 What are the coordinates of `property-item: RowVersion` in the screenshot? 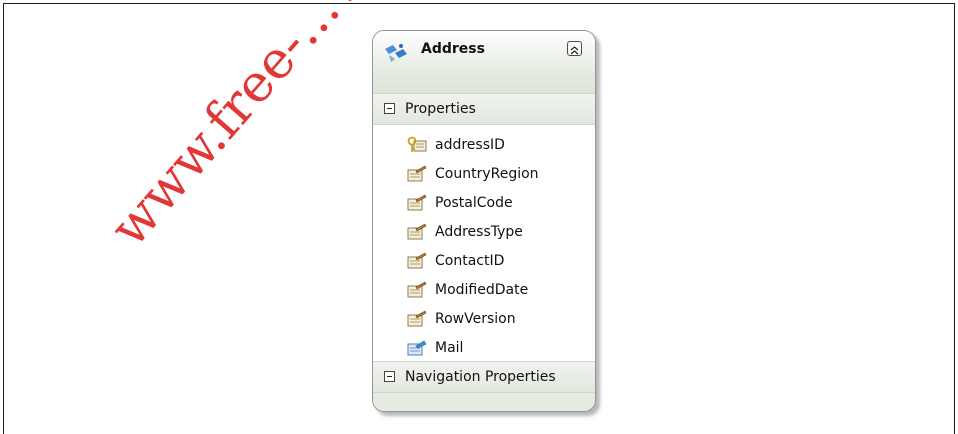 It's located at (497, 320).